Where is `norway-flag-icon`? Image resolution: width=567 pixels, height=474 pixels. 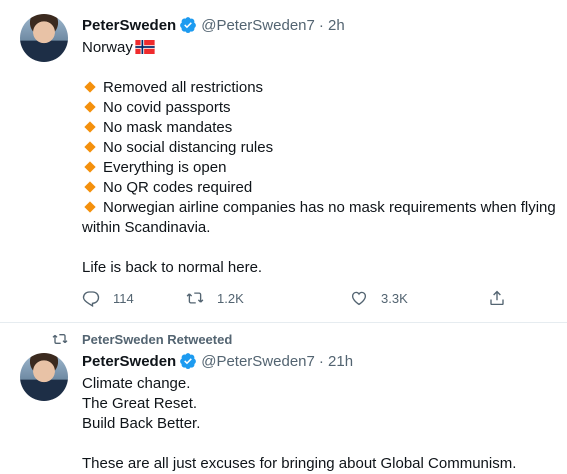 norway-flag-icon is located at coordinates (145, 47).